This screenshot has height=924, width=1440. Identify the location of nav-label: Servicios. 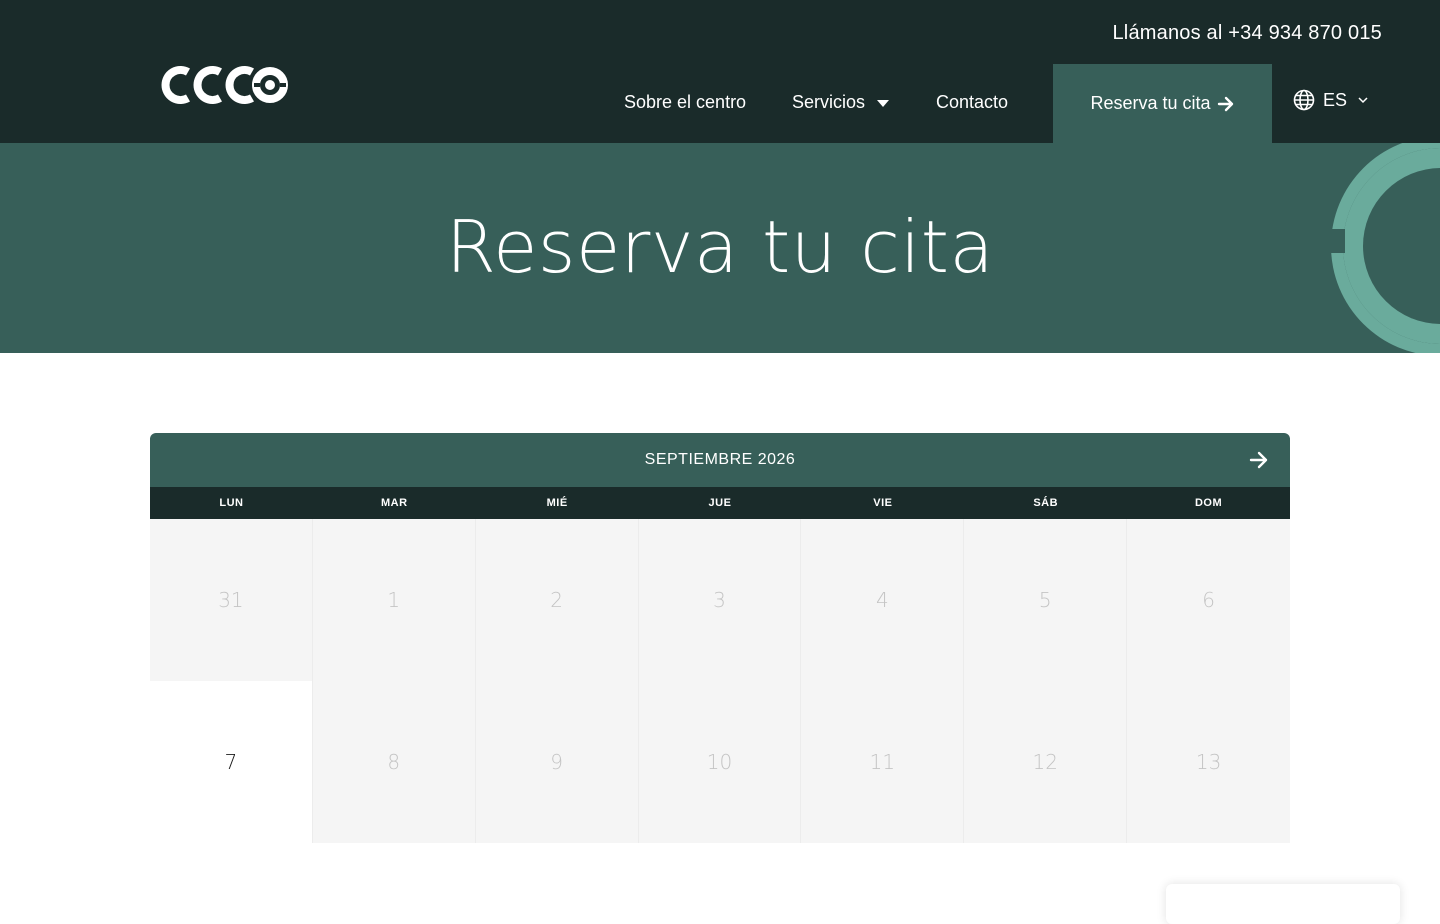
(829, 102).